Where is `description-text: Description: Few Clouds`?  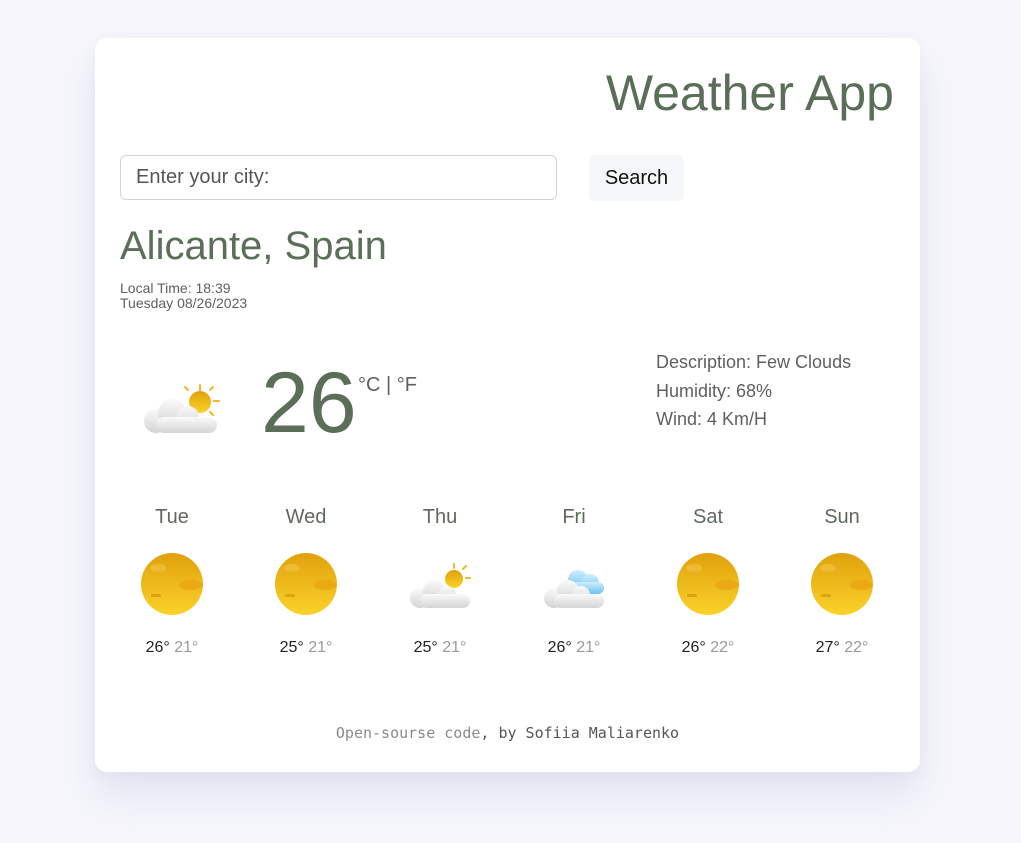
description-text: Description: Few Clouds is located at coordinates (754, 362).